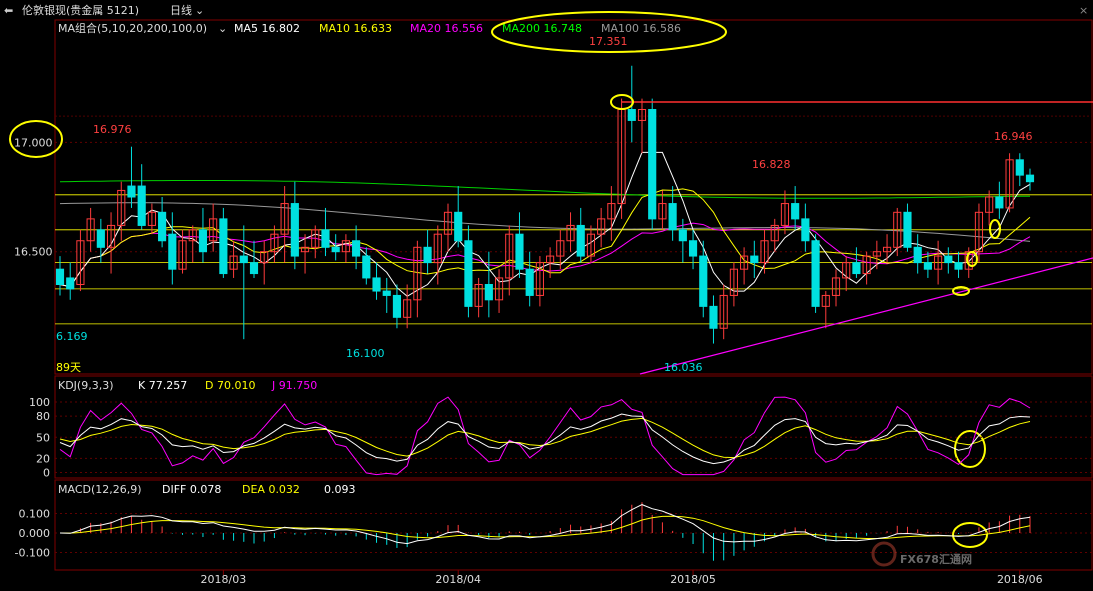  I want to click on watermark: FX678汇通网, so click(921, 554).